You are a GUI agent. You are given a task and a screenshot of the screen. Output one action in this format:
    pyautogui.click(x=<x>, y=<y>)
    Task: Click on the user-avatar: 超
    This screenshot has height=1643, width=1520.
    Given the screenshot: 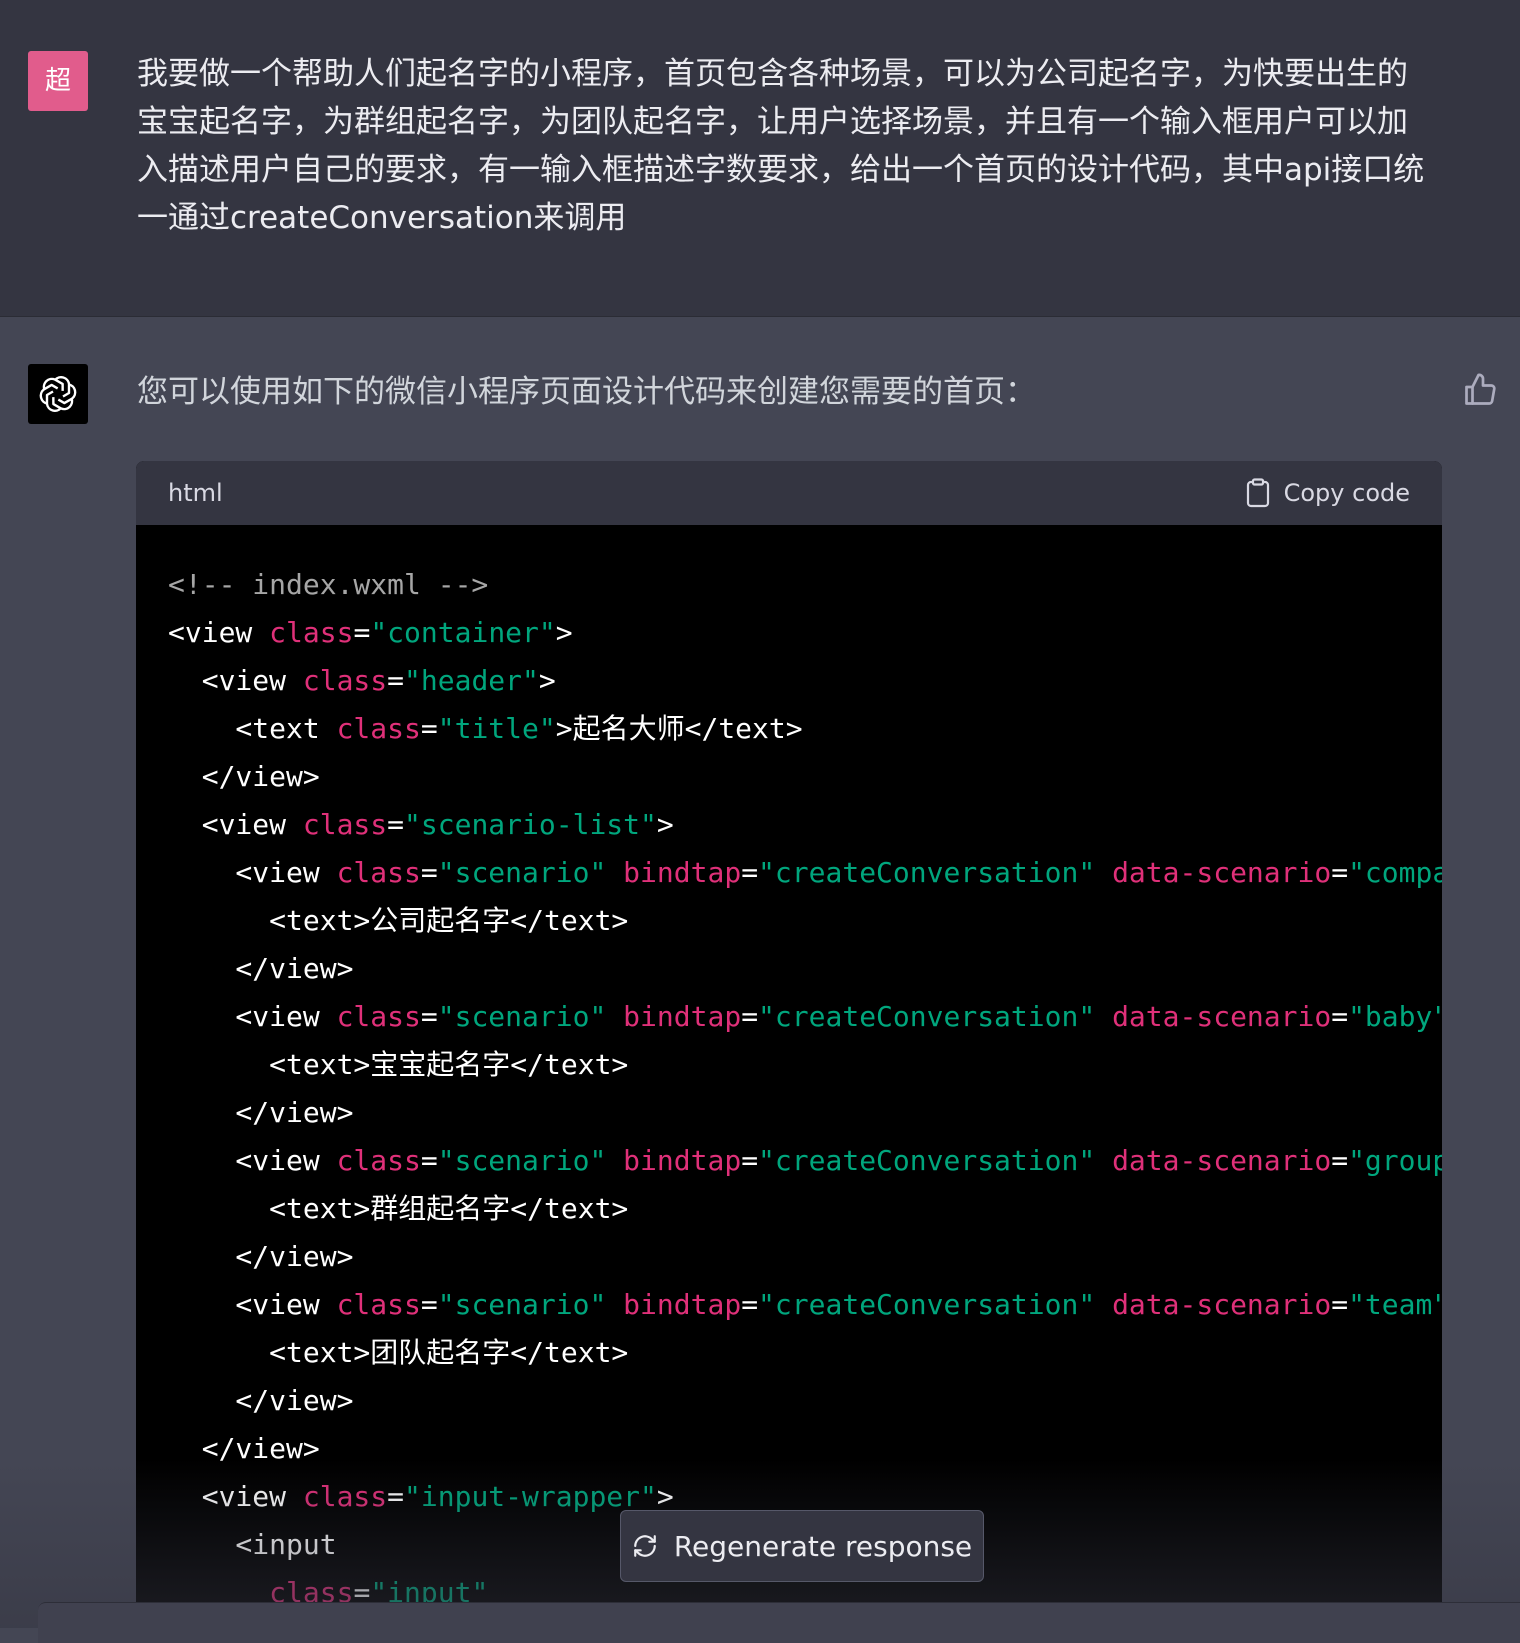 What is the action you would take?
    pyautogui.click(x=58, y=81)
    